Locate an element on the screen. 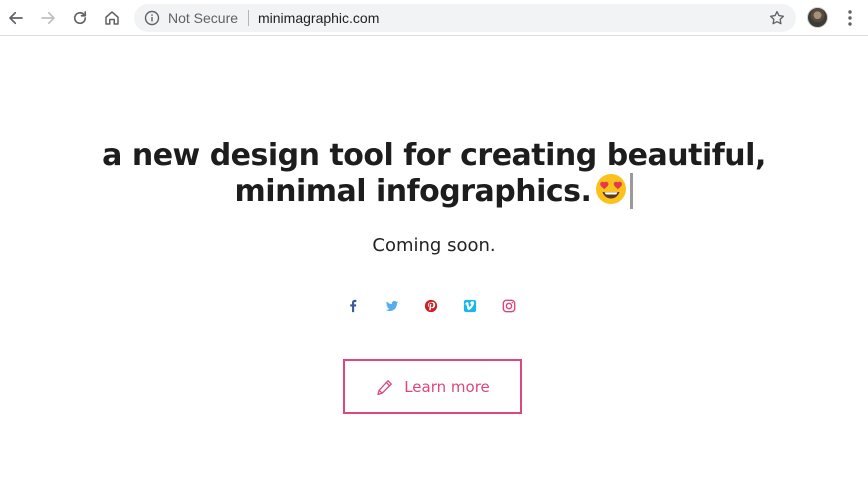  forward-button is located at coordinates (48, 18).